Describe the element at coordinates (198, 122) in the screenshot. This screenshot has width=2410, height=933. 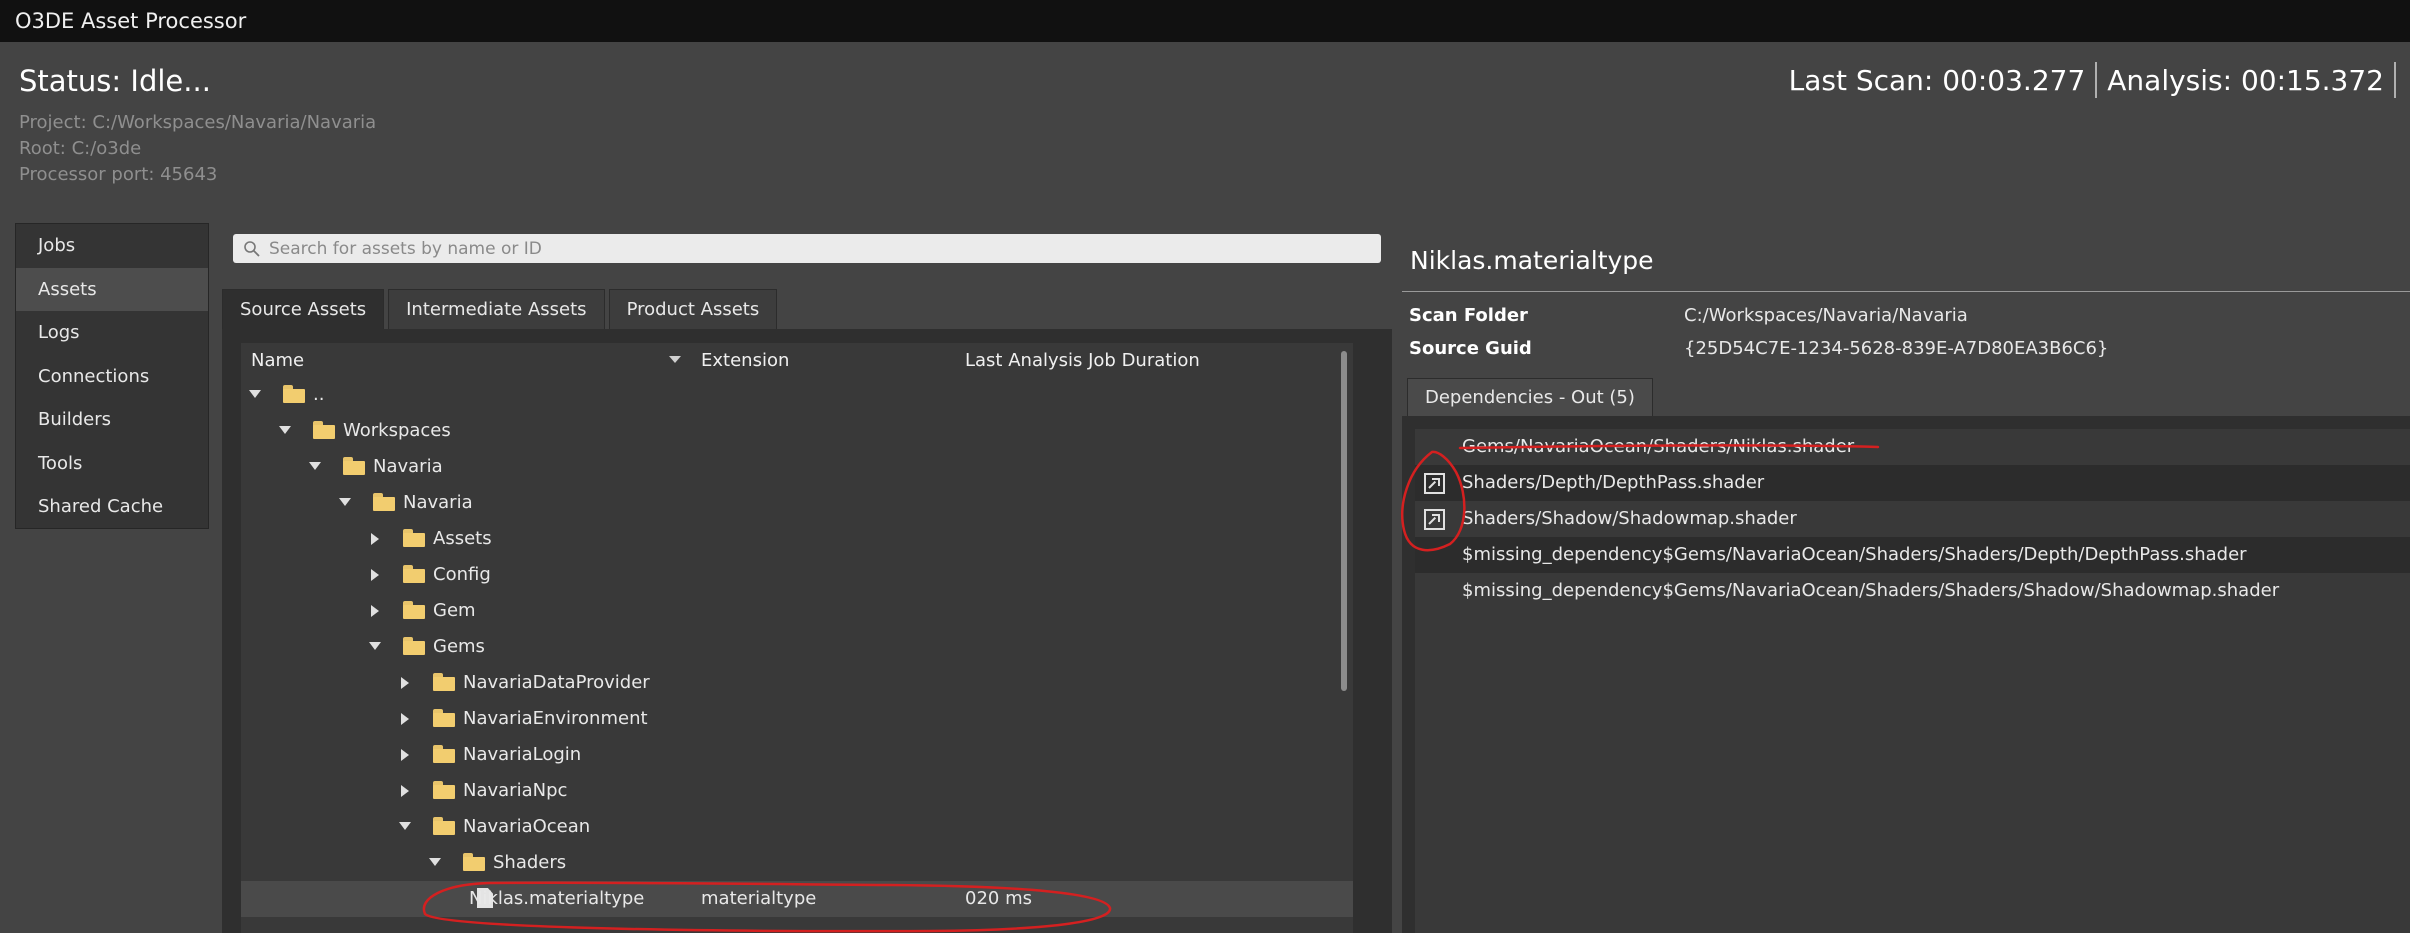
I see `project-path: Project: C:/Workspaces/Navaria/Navaria` at that location.